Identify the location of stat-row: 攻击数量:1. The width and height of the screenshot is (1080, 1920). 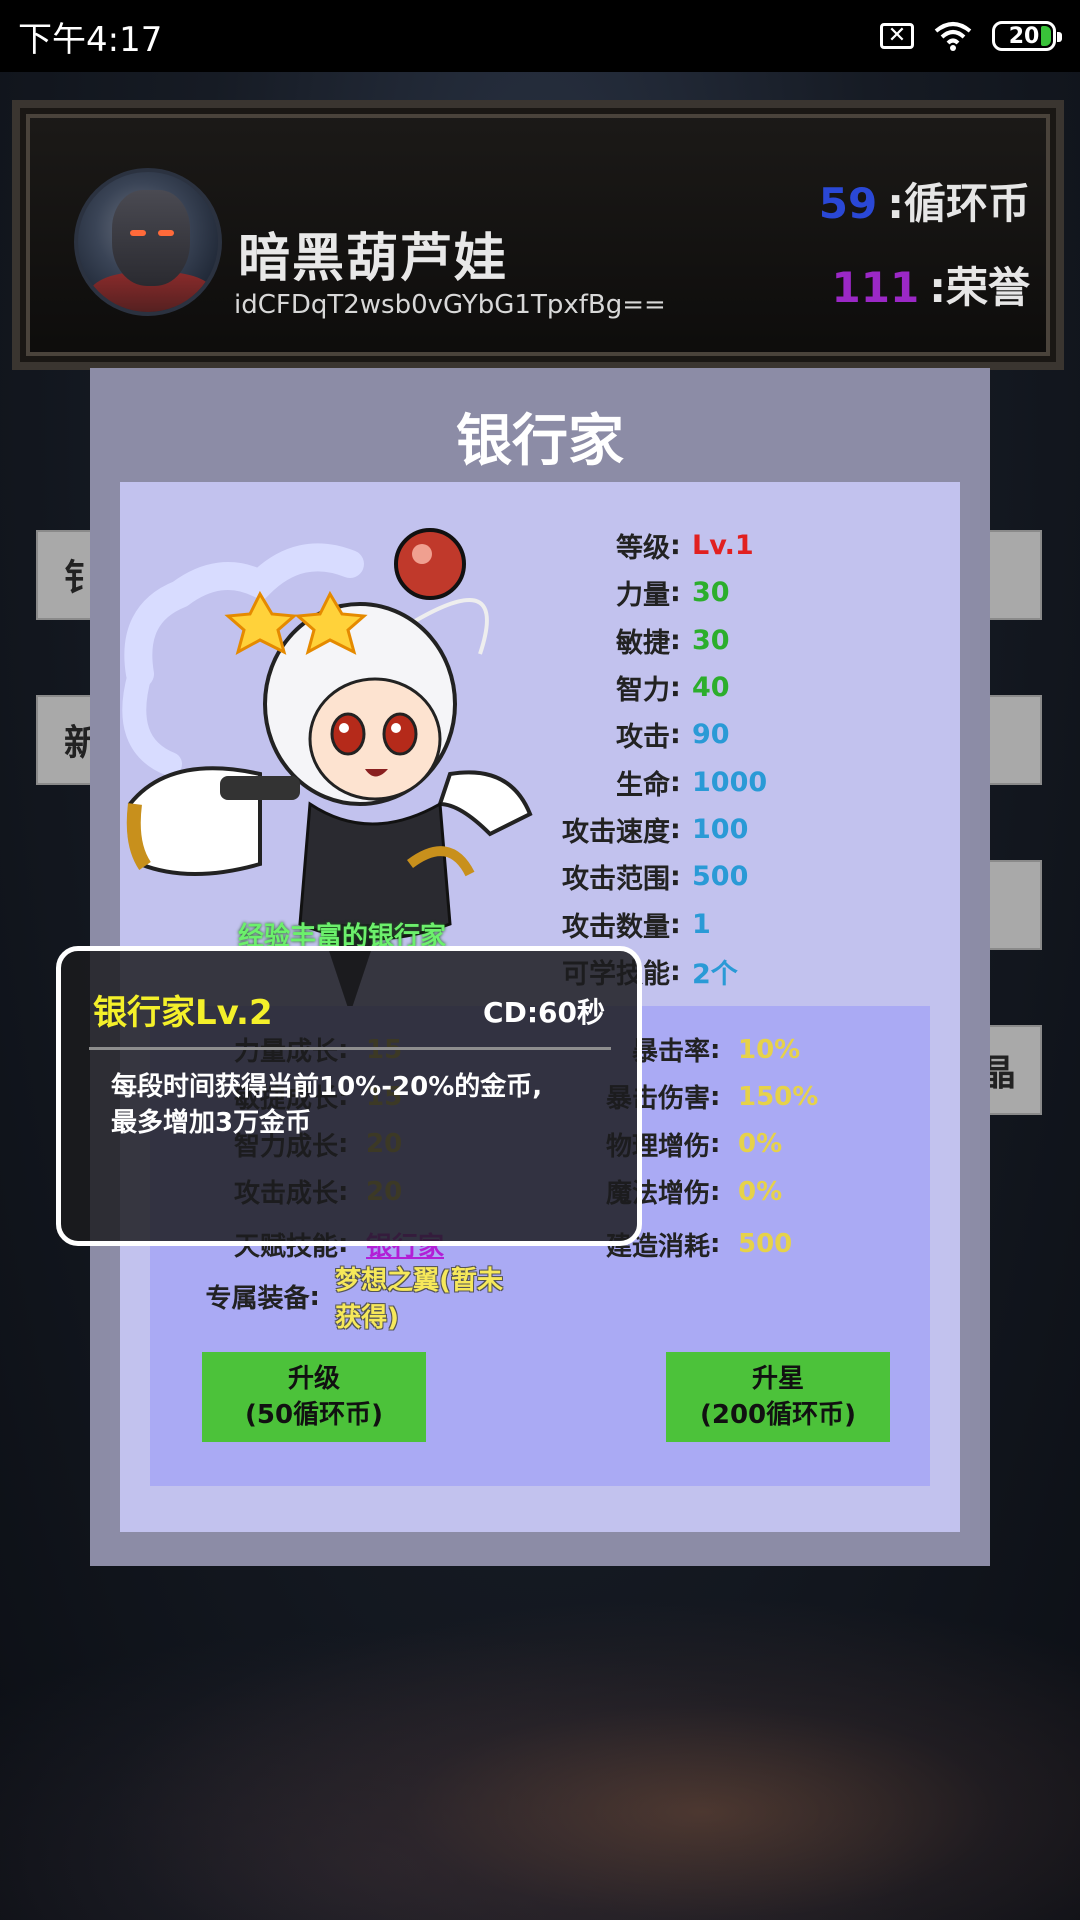
(650, 923).